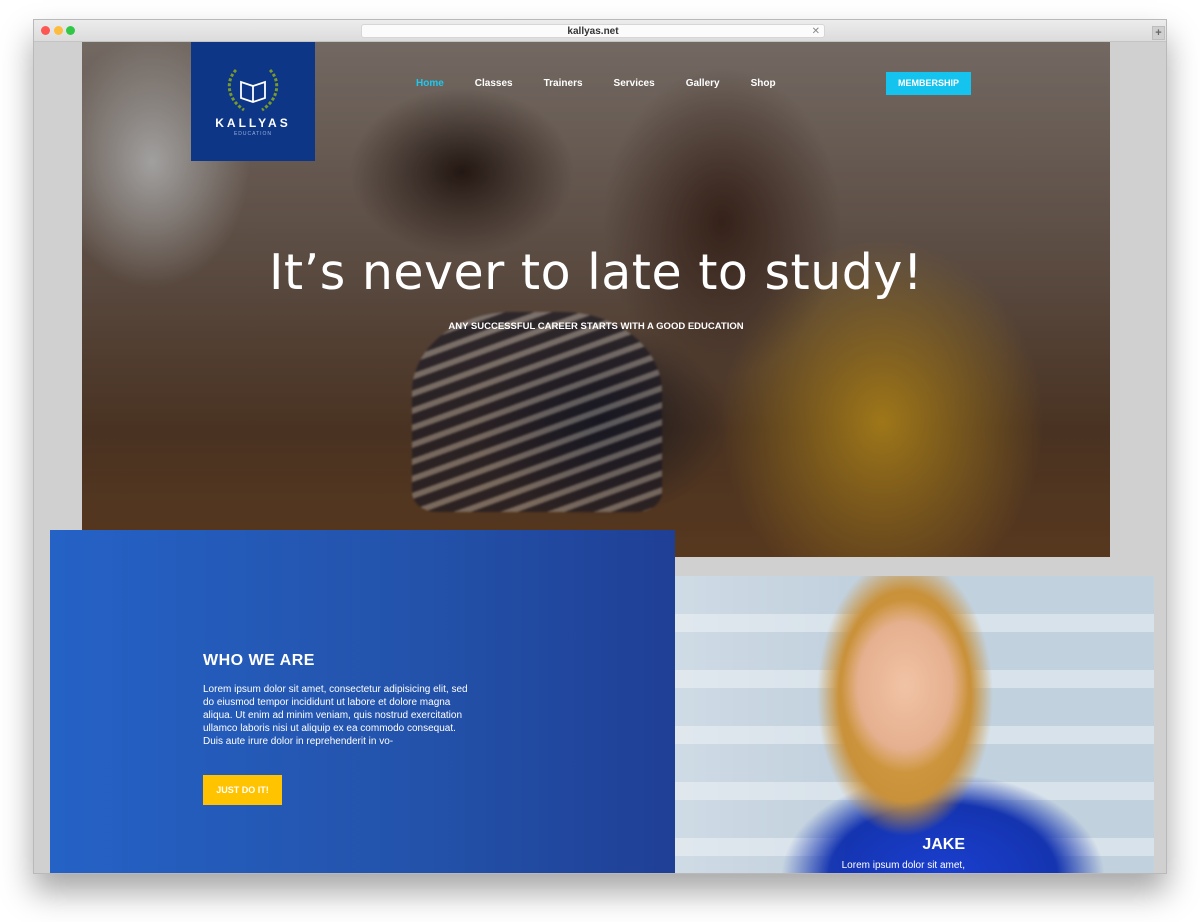 This screenshot has width=1200, height=922. I want to click on url-text: kallyas.net, so click(593, 31).